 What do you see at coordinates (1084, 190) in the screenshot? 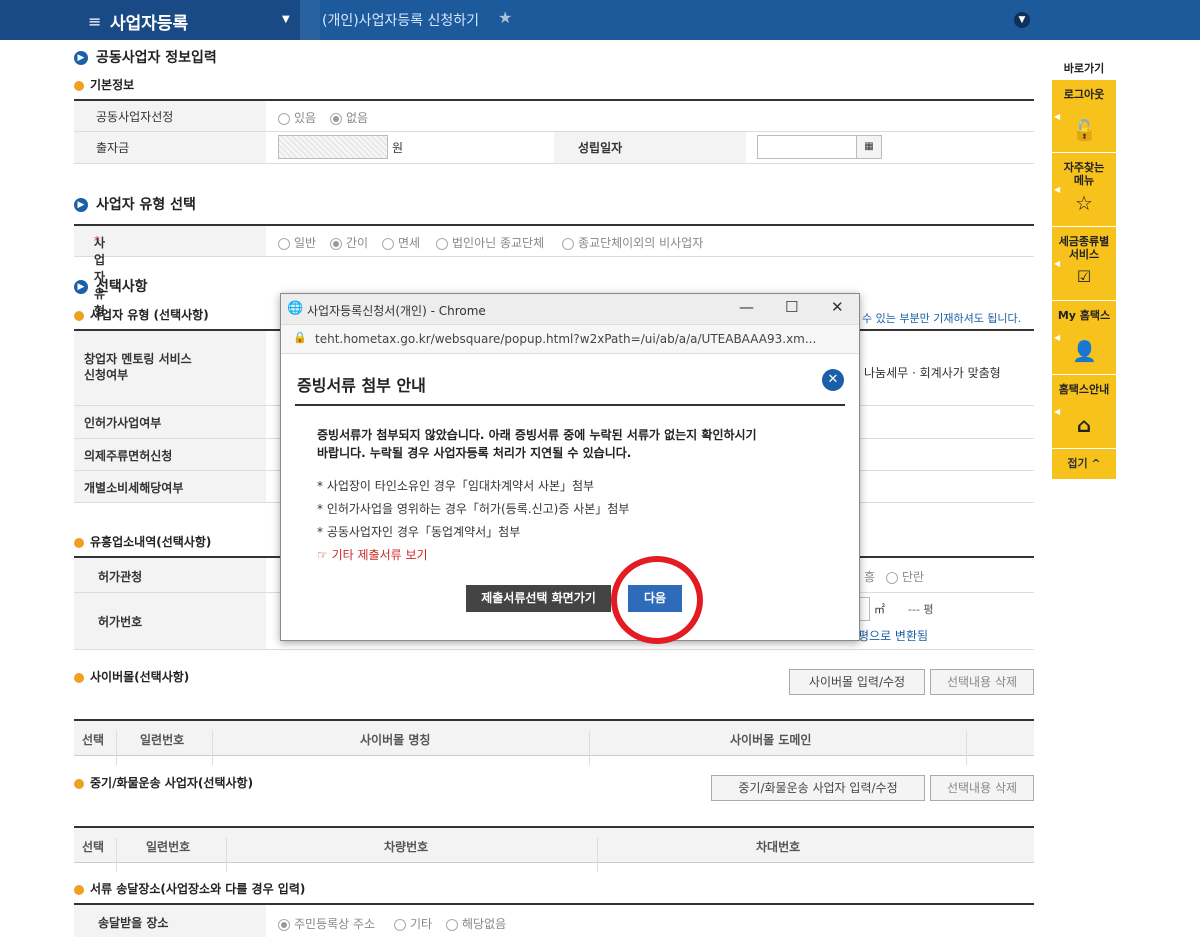
I see `quick-favorites: ◀ 자주찾는 메뉴 ☆` at bounding box center [1084, 190].